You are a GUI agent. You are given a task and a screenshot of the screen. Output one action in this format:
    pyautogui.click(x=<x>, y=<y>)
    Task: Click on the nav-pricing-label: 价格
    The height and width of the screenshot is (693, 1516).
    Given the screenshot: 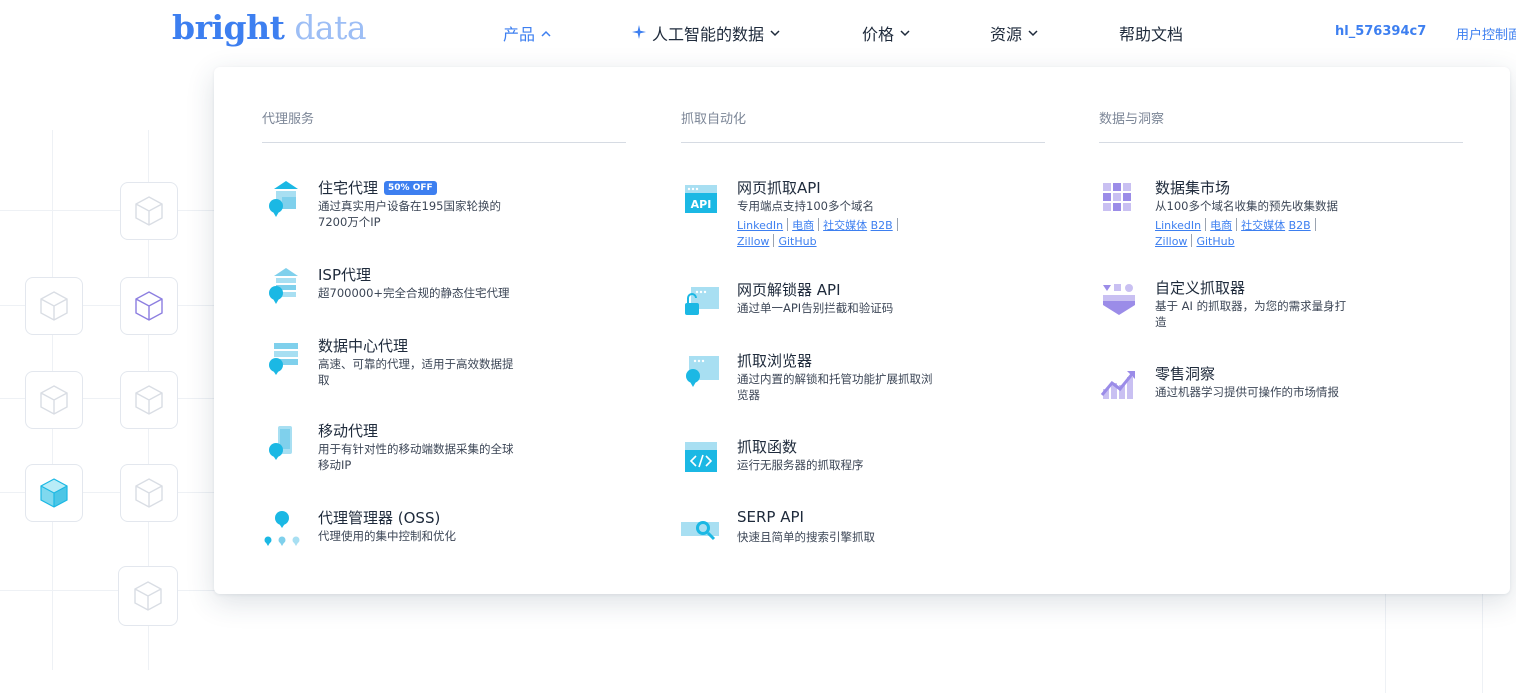 What is the action you would take?
    pyautogui.click(x=878, y=34)
    